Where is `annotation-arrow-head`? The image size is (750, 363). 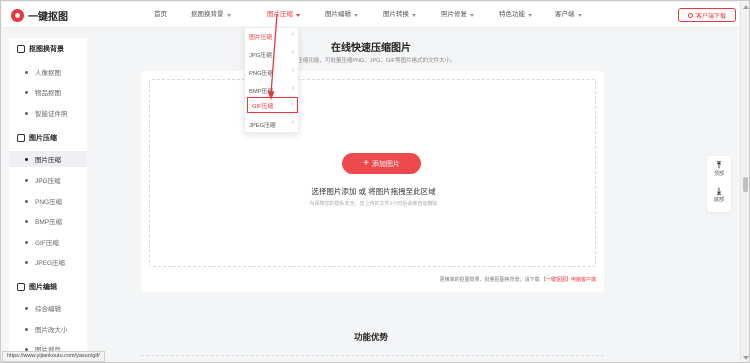 annotation-arrow-head is located at coordinates (271, 95).